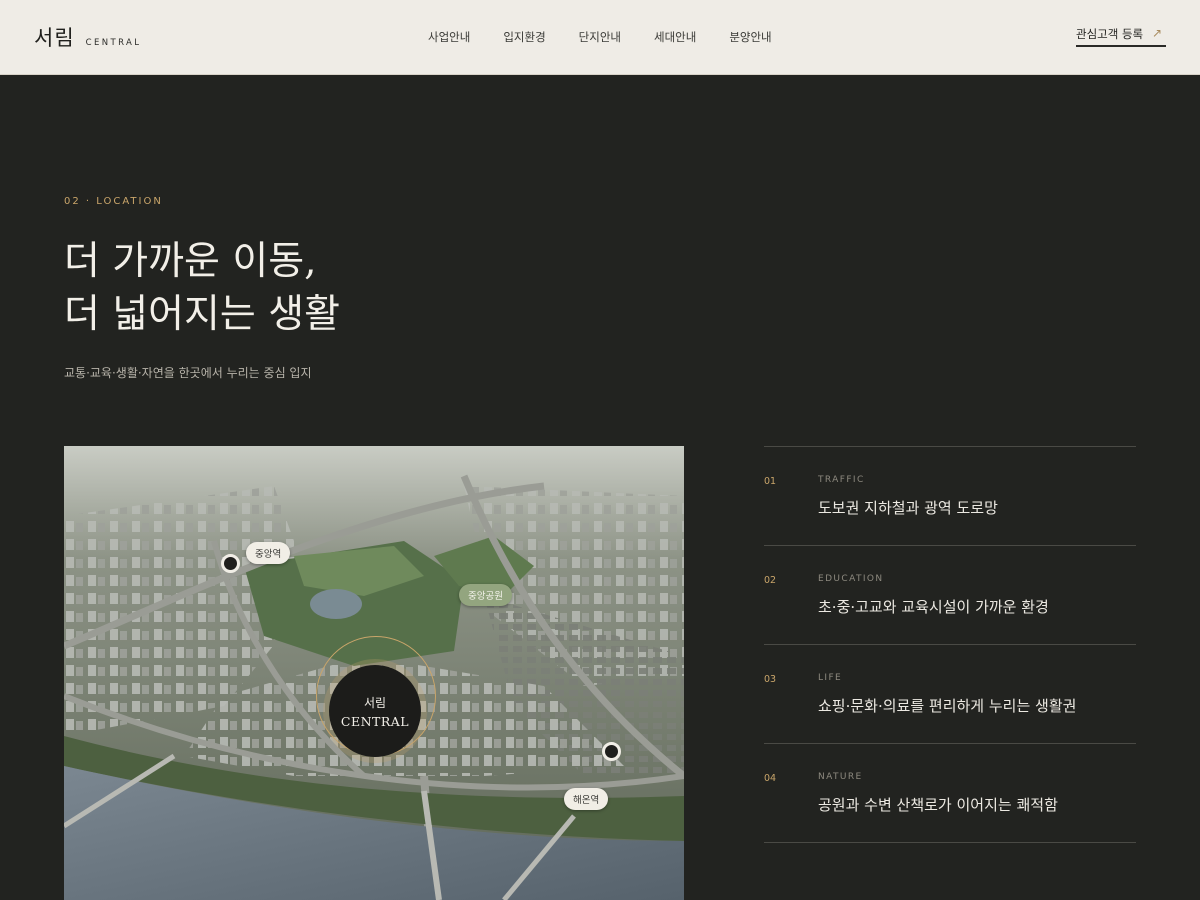 The image size is (1200, 900). Describe the element at coordinates (449, 37) in the screenshot. I see `nav-item-business: 사업안내` at that location.